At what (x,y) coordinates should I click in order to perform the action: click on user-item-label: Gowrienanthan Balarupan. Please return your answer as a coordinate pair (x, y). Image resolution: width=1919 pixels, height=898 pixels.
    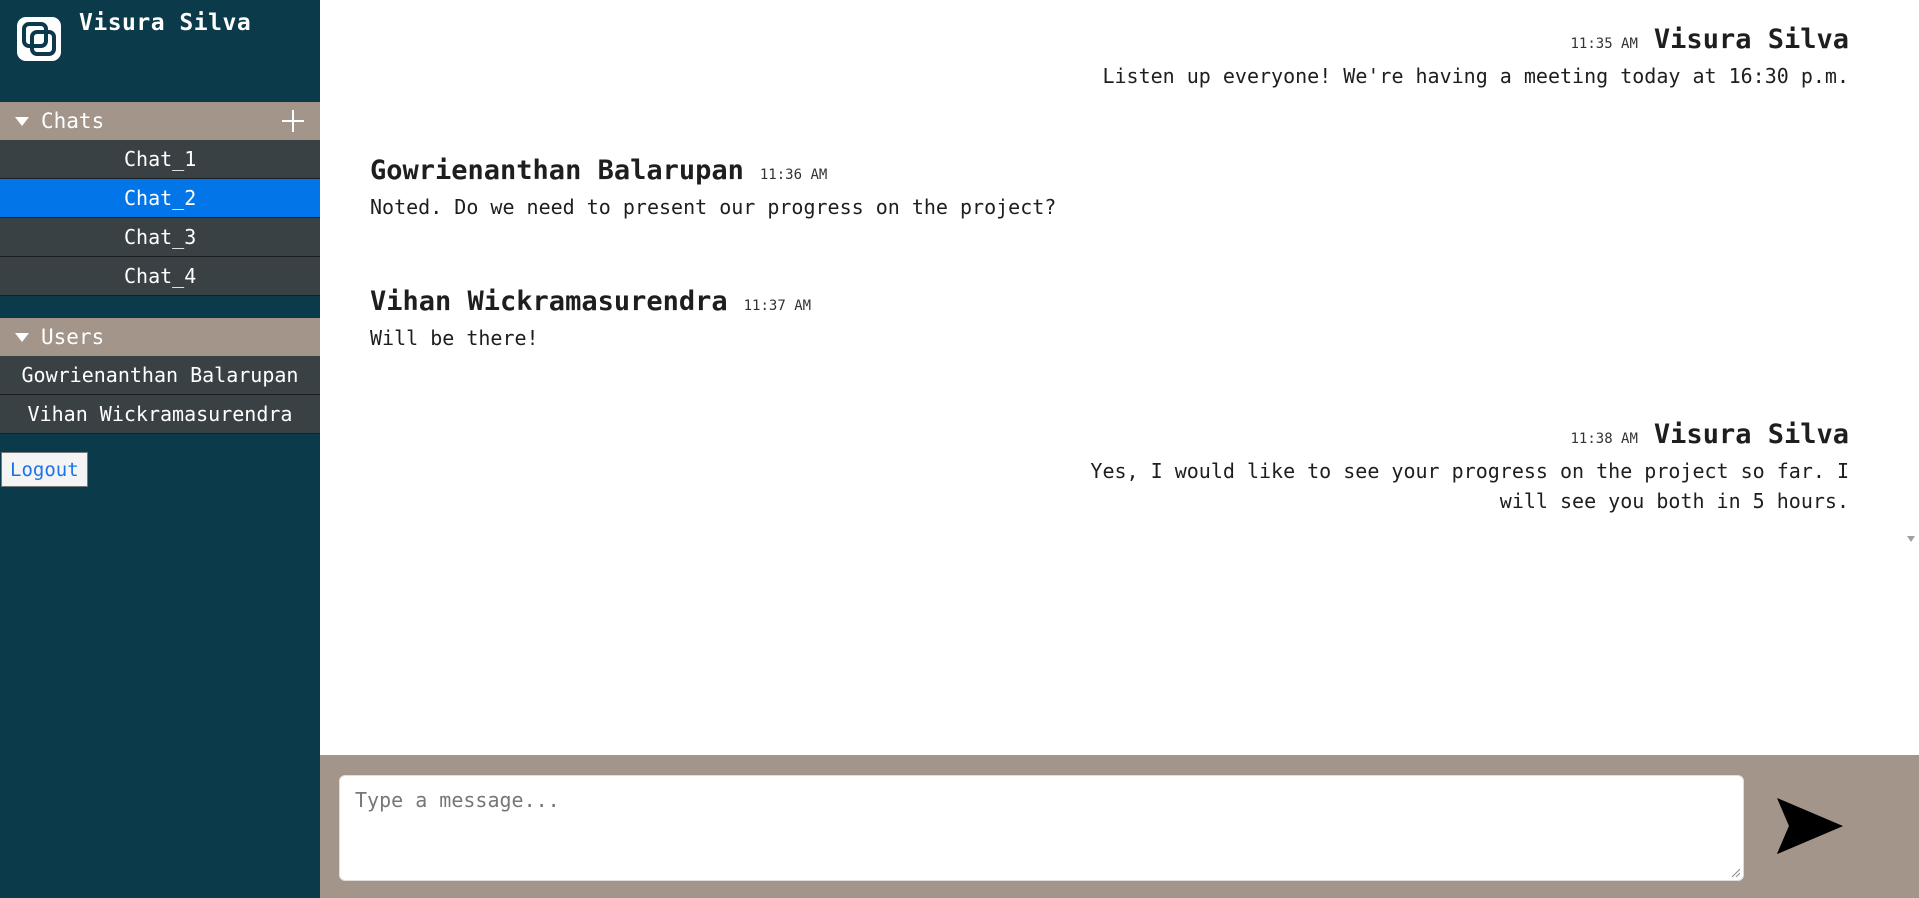
    Looking at the image, I should click on (160, 375).